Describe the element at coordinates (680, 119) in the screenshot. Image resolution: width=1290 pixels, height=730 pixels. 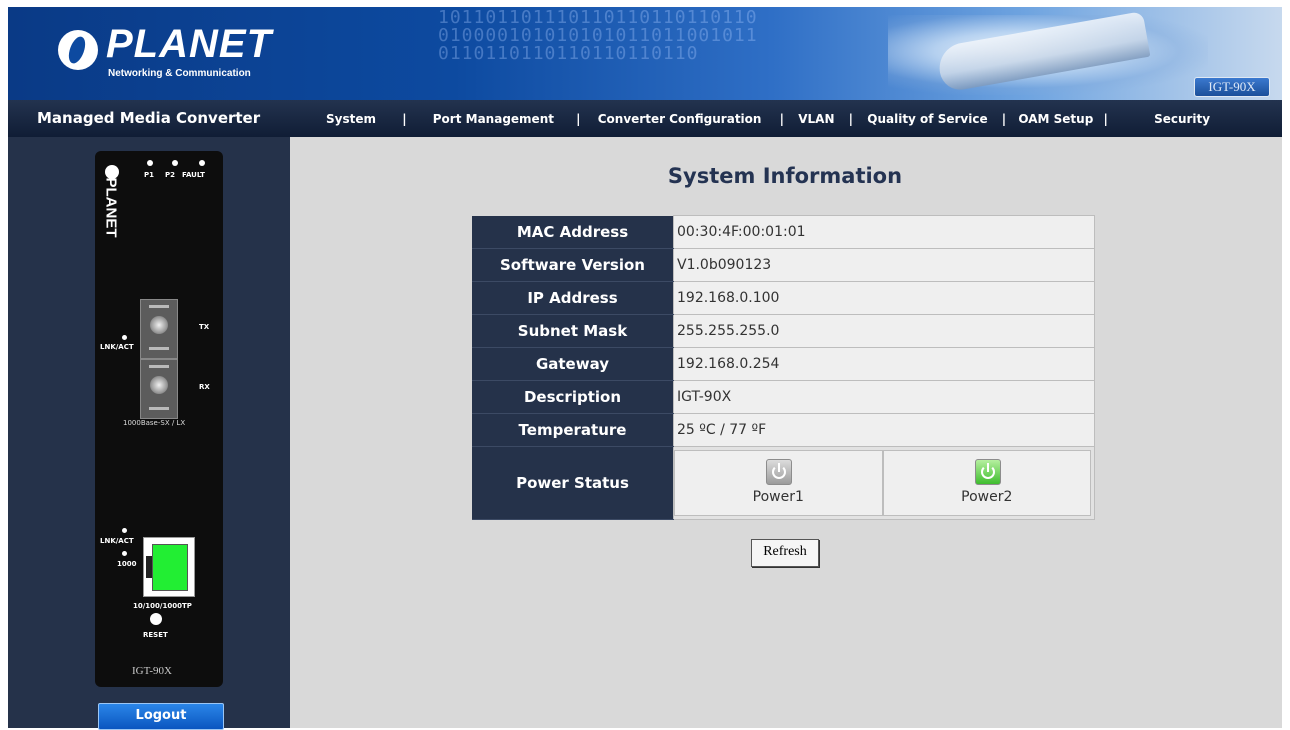
I see `menu-item-converter-configuration: Converter Configuration` at that location.